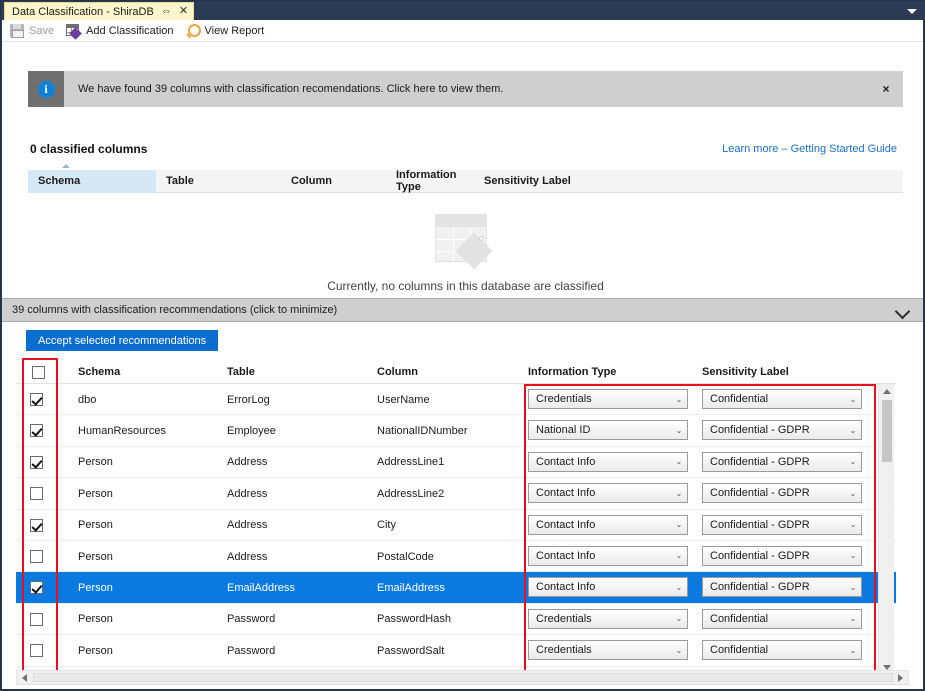  What do you see at coordinates (886, 89) in the screenshot?
I see `info-bar-close-icon: ×` at bounding box center [886, 89].